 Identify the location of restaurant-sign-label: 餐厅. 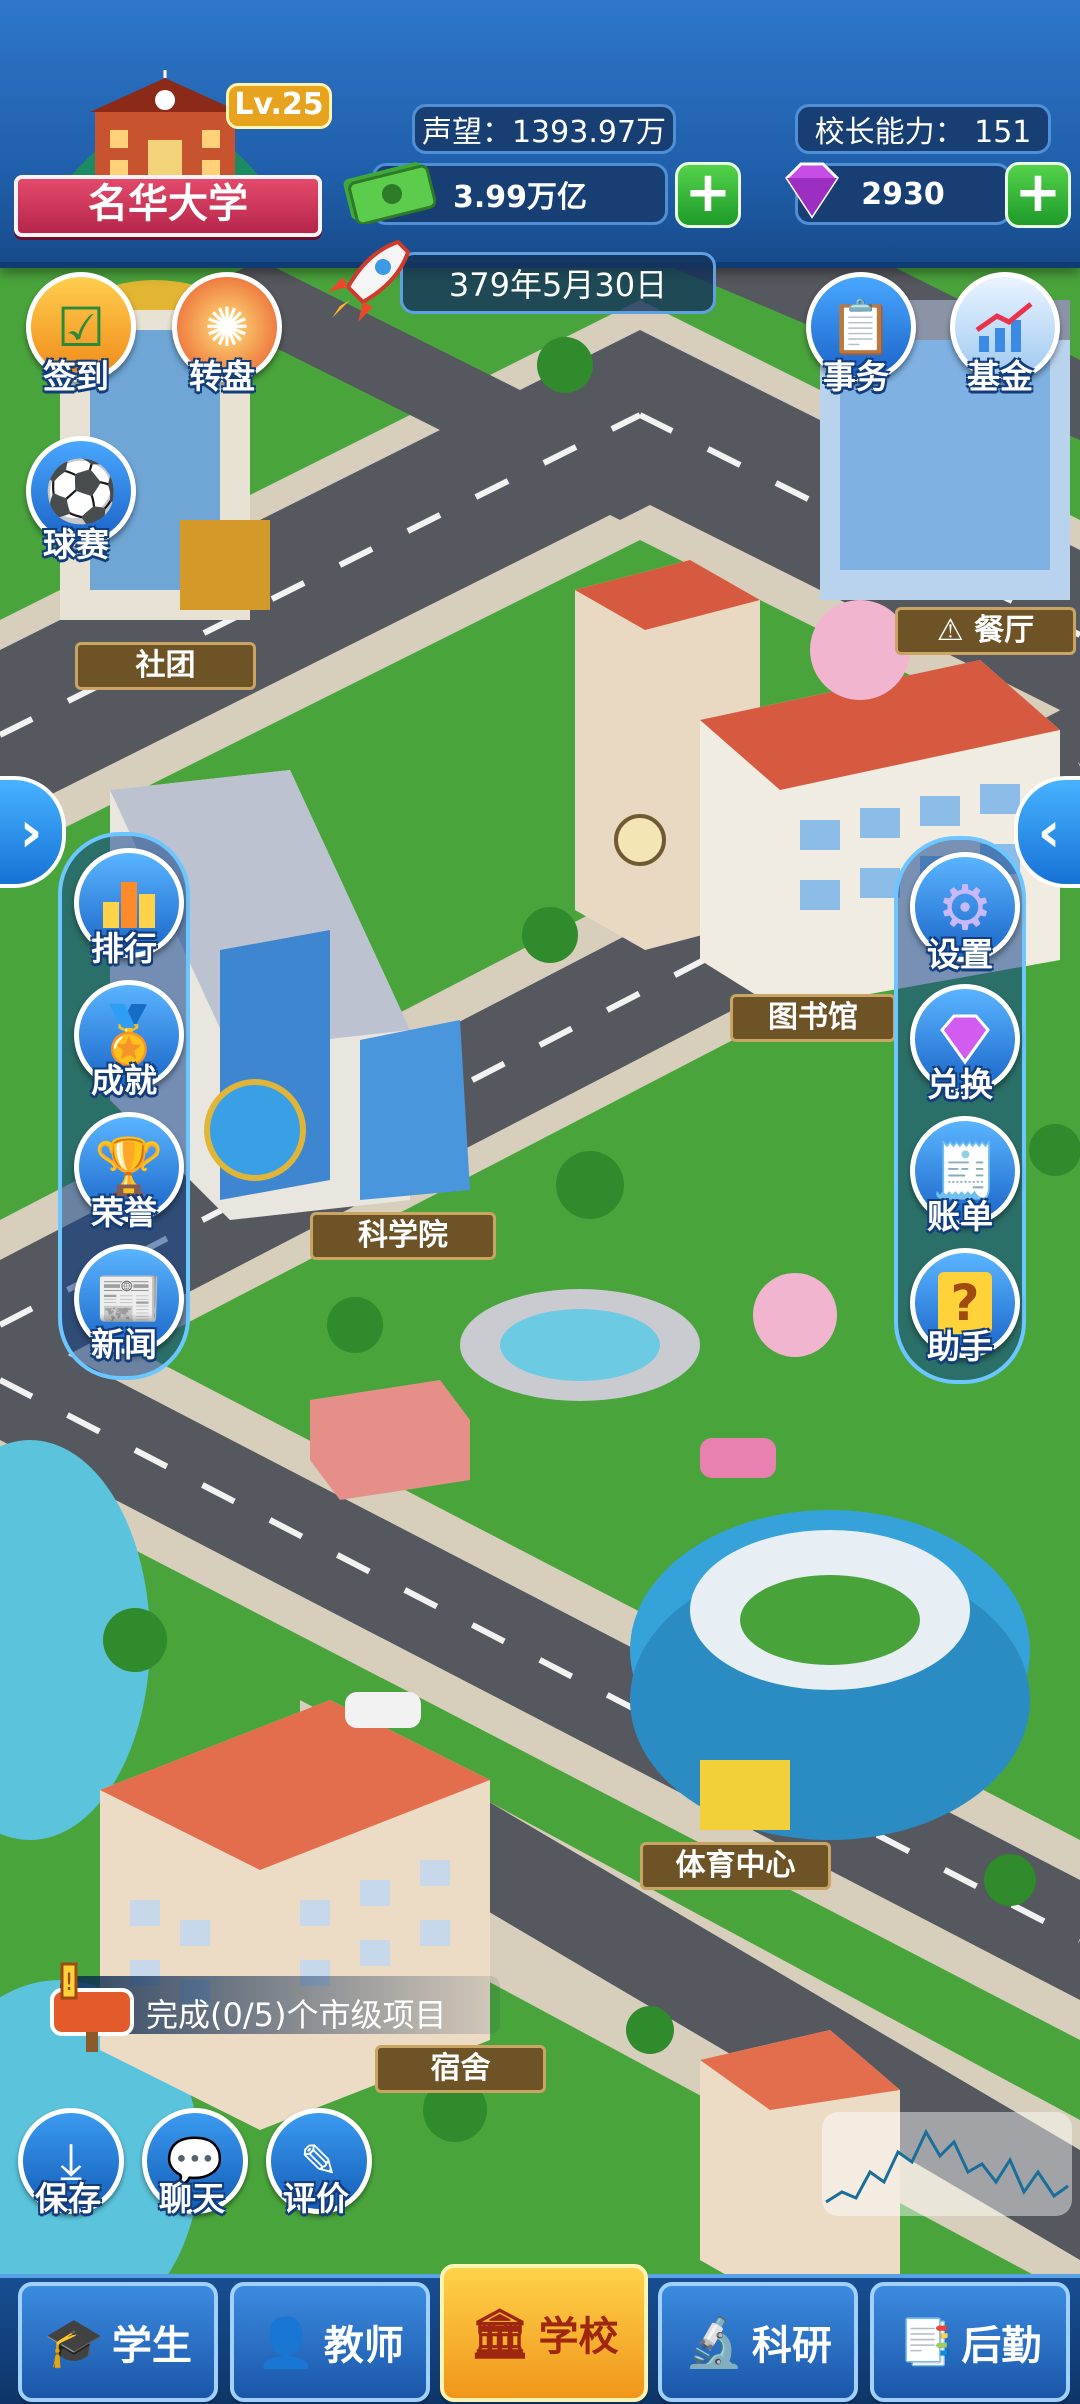
(1004, 630).